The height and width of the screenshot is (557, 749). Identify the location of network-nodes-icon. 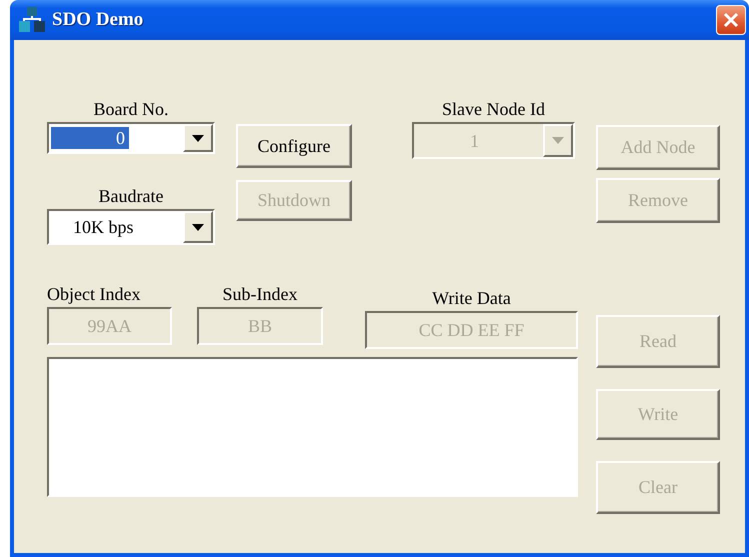
(32, 20).